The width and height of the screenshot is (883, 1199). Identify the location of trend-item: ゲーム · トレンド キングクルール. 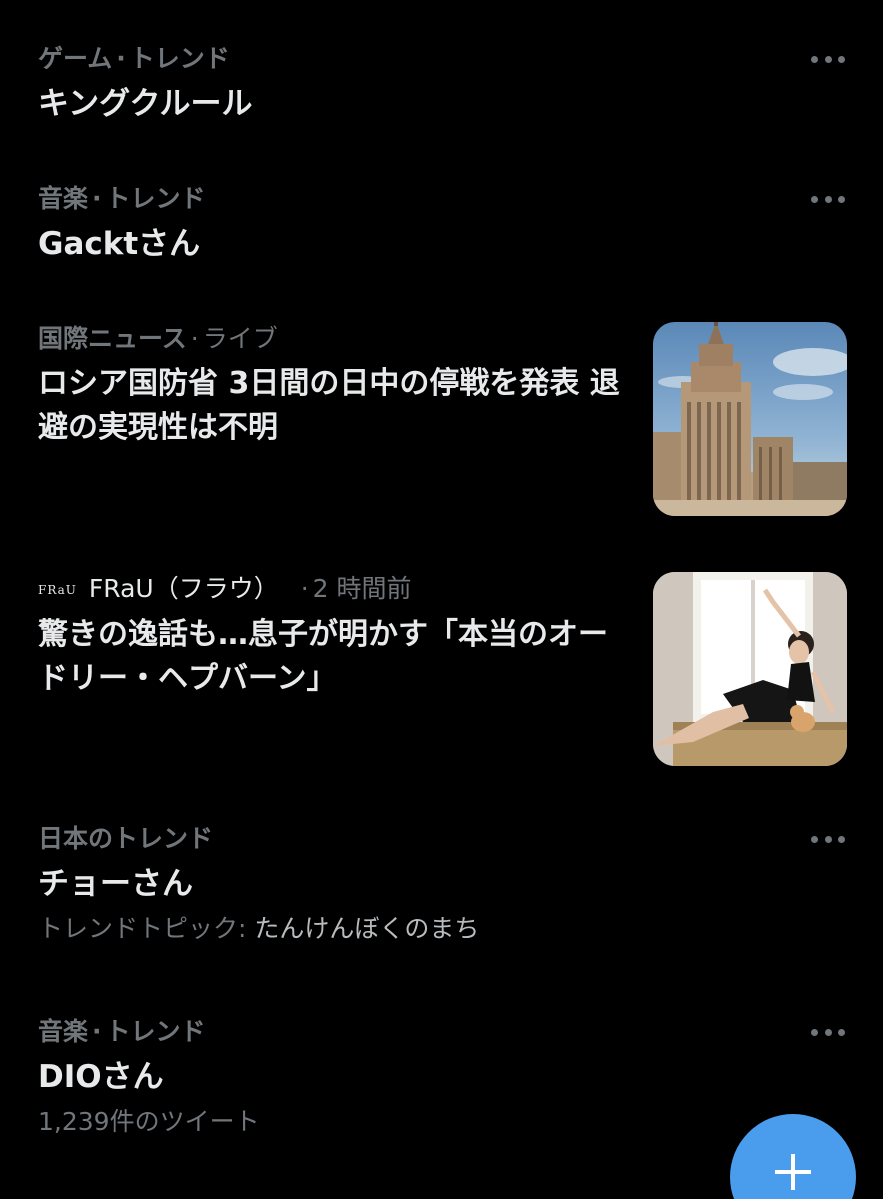
(460, 84).